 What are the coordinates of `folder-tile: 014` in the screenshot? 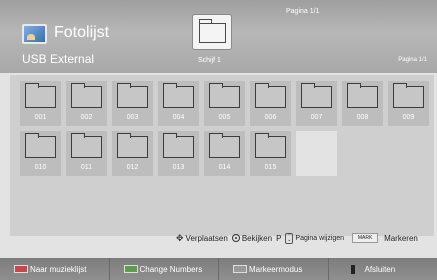 It's located at (224, 153).